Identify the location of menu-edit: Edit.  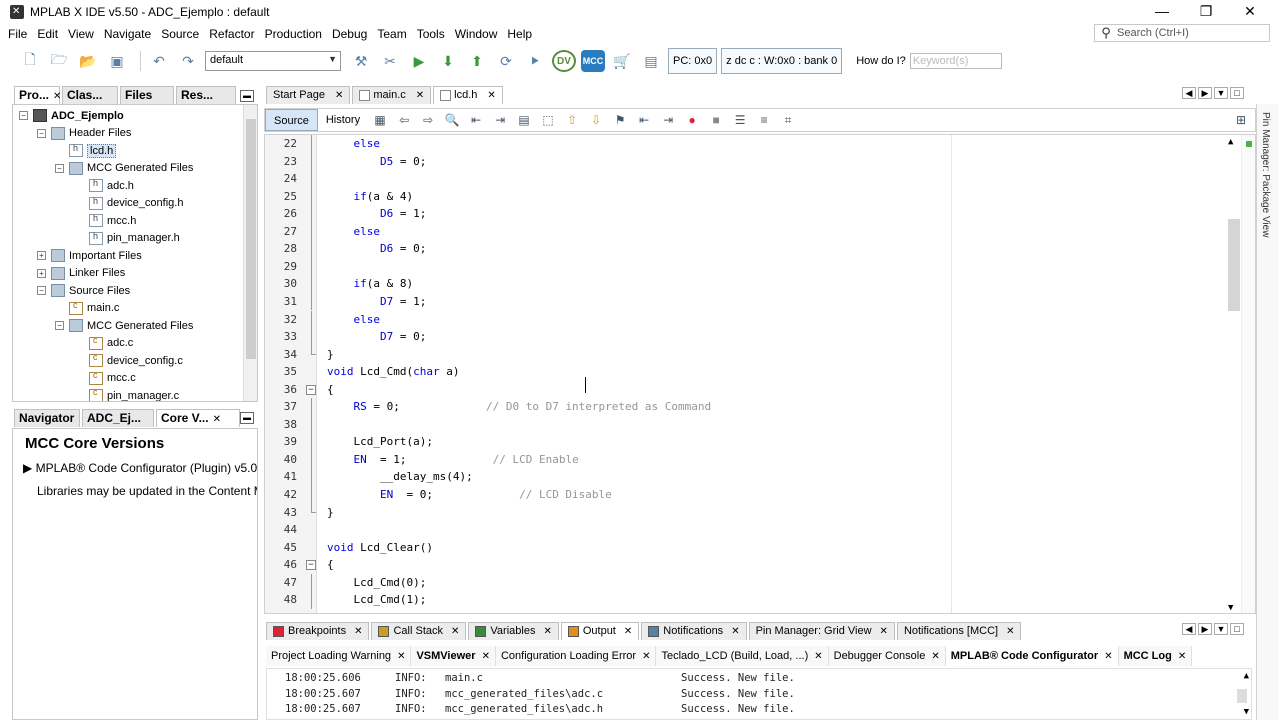
(47, 34).